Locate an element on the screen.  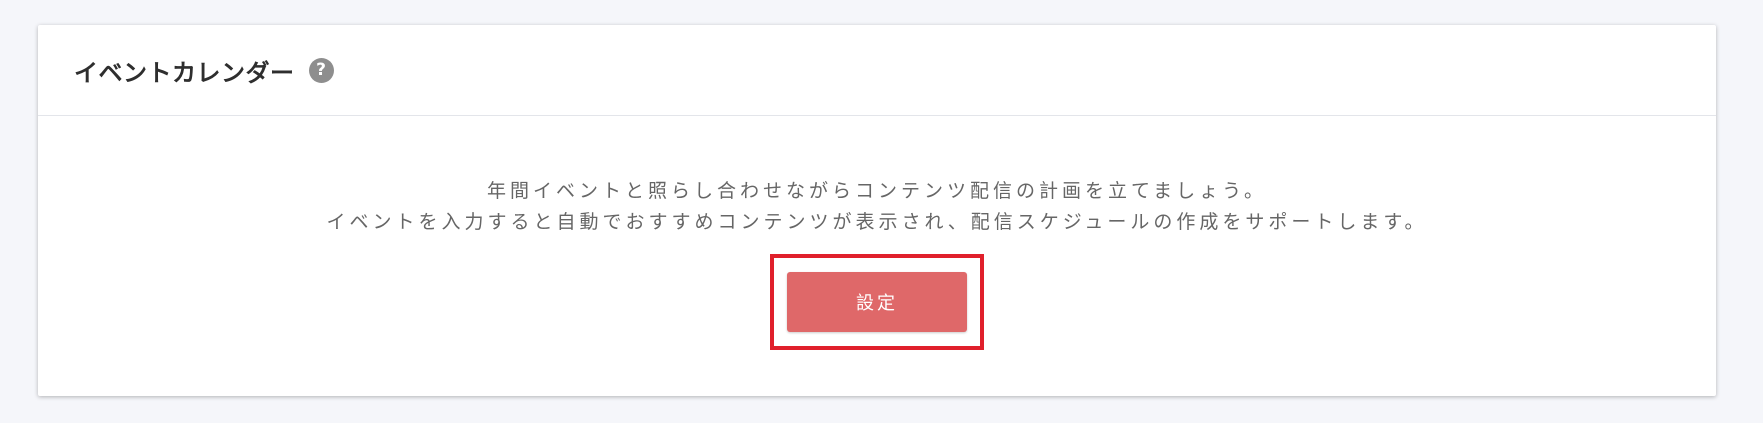
settings-button: 設定 is located at coordinates (877, 302).